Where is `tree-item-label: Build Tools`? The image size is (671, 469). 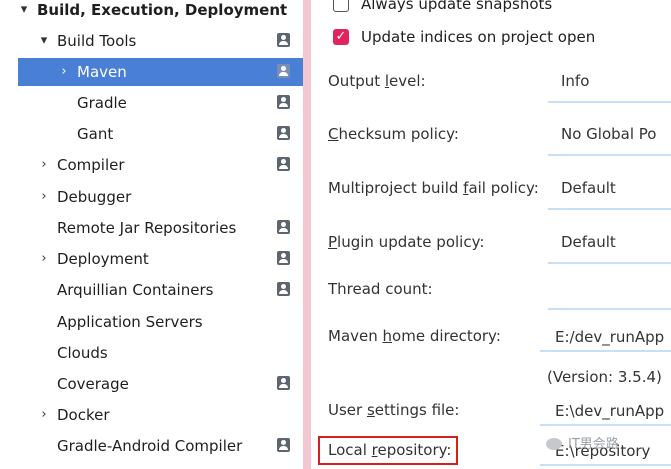
tree-item-label: Build Tools is located at coordinates (97, 41).